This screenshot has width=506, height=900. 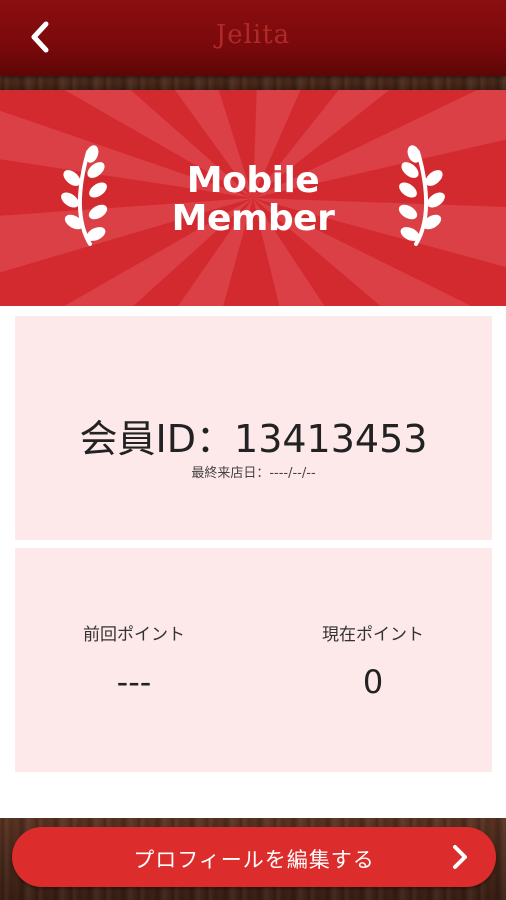 What do you see at coordinates (253, 35) in the screenshot?
I see `app-title: Jelita` at bounding box center [253, 35].